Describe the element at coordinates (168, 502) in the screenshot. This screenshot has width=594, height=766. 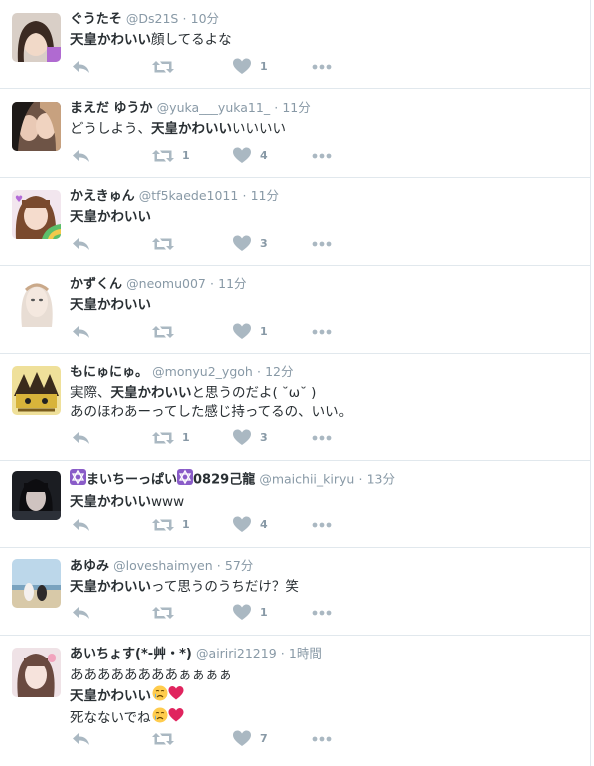
I see `text-segment: www` at that location.